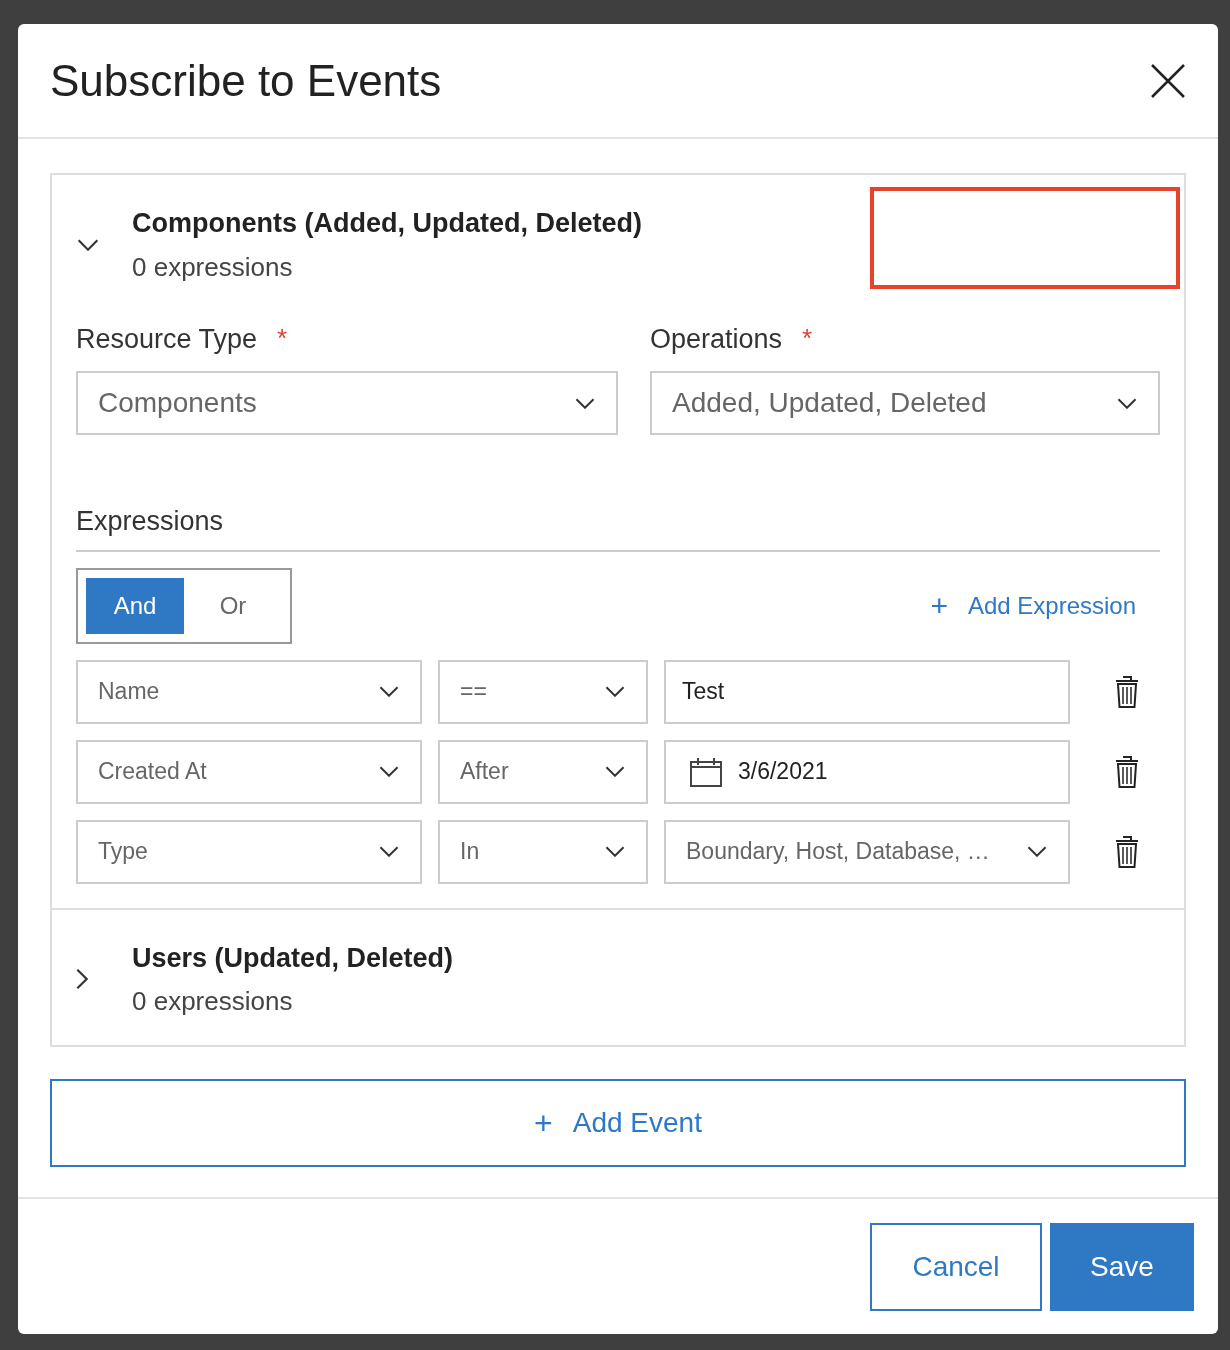 The height and width of the screenshot is (1350, 1230). Describe the element at coordinates (618, 1123) in the screenshot. I see `add-event-button: + Add Event` at that location.